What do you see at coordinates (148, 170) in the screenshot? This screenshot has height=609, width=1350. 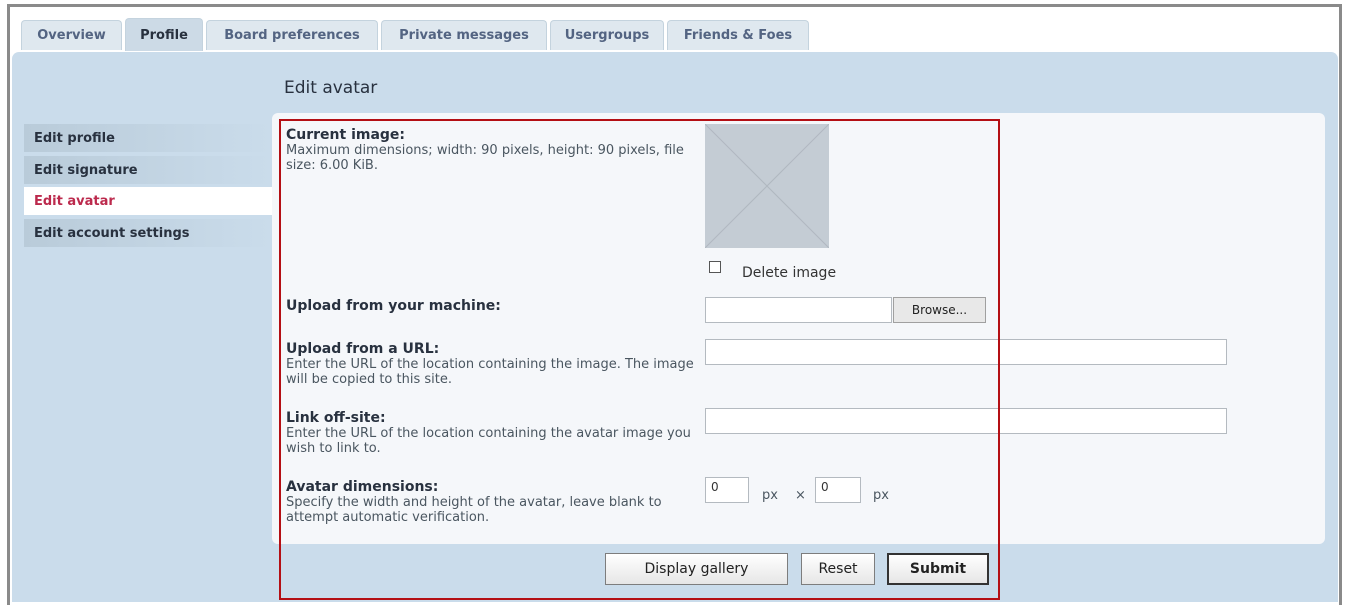 I see `menu-item-edit-signature: Edit signature` at bounding box center [148, 170].